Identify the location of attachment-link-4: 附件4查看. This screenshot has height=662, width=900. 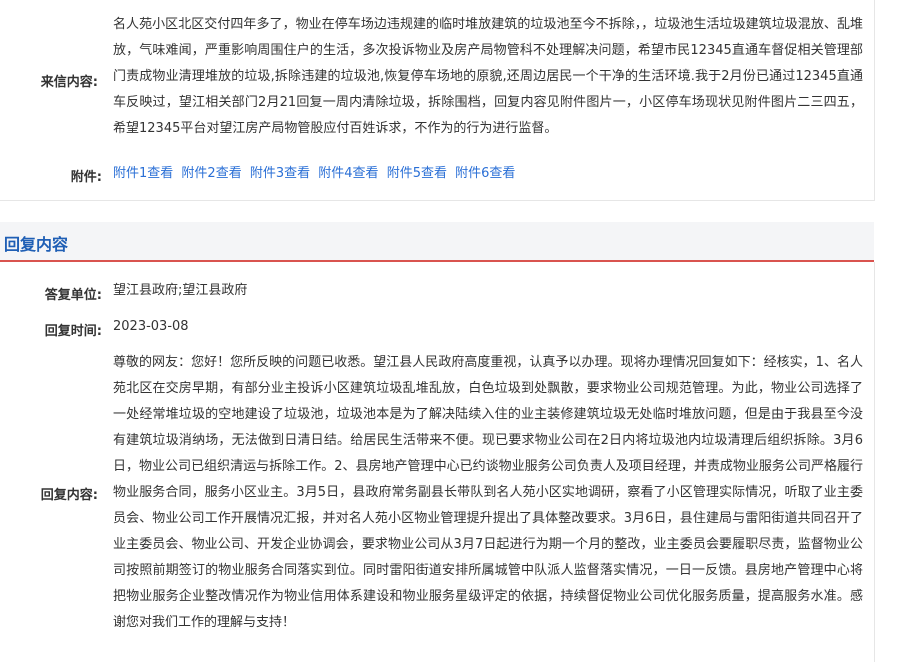
(348, 173).